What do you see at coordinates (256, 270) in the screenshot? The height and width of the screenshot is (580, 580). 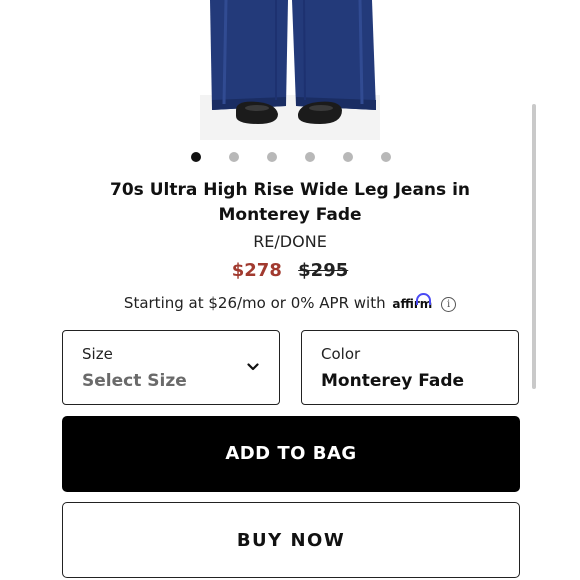 I see `sale-price: $278` at bounding box center [256, 270].